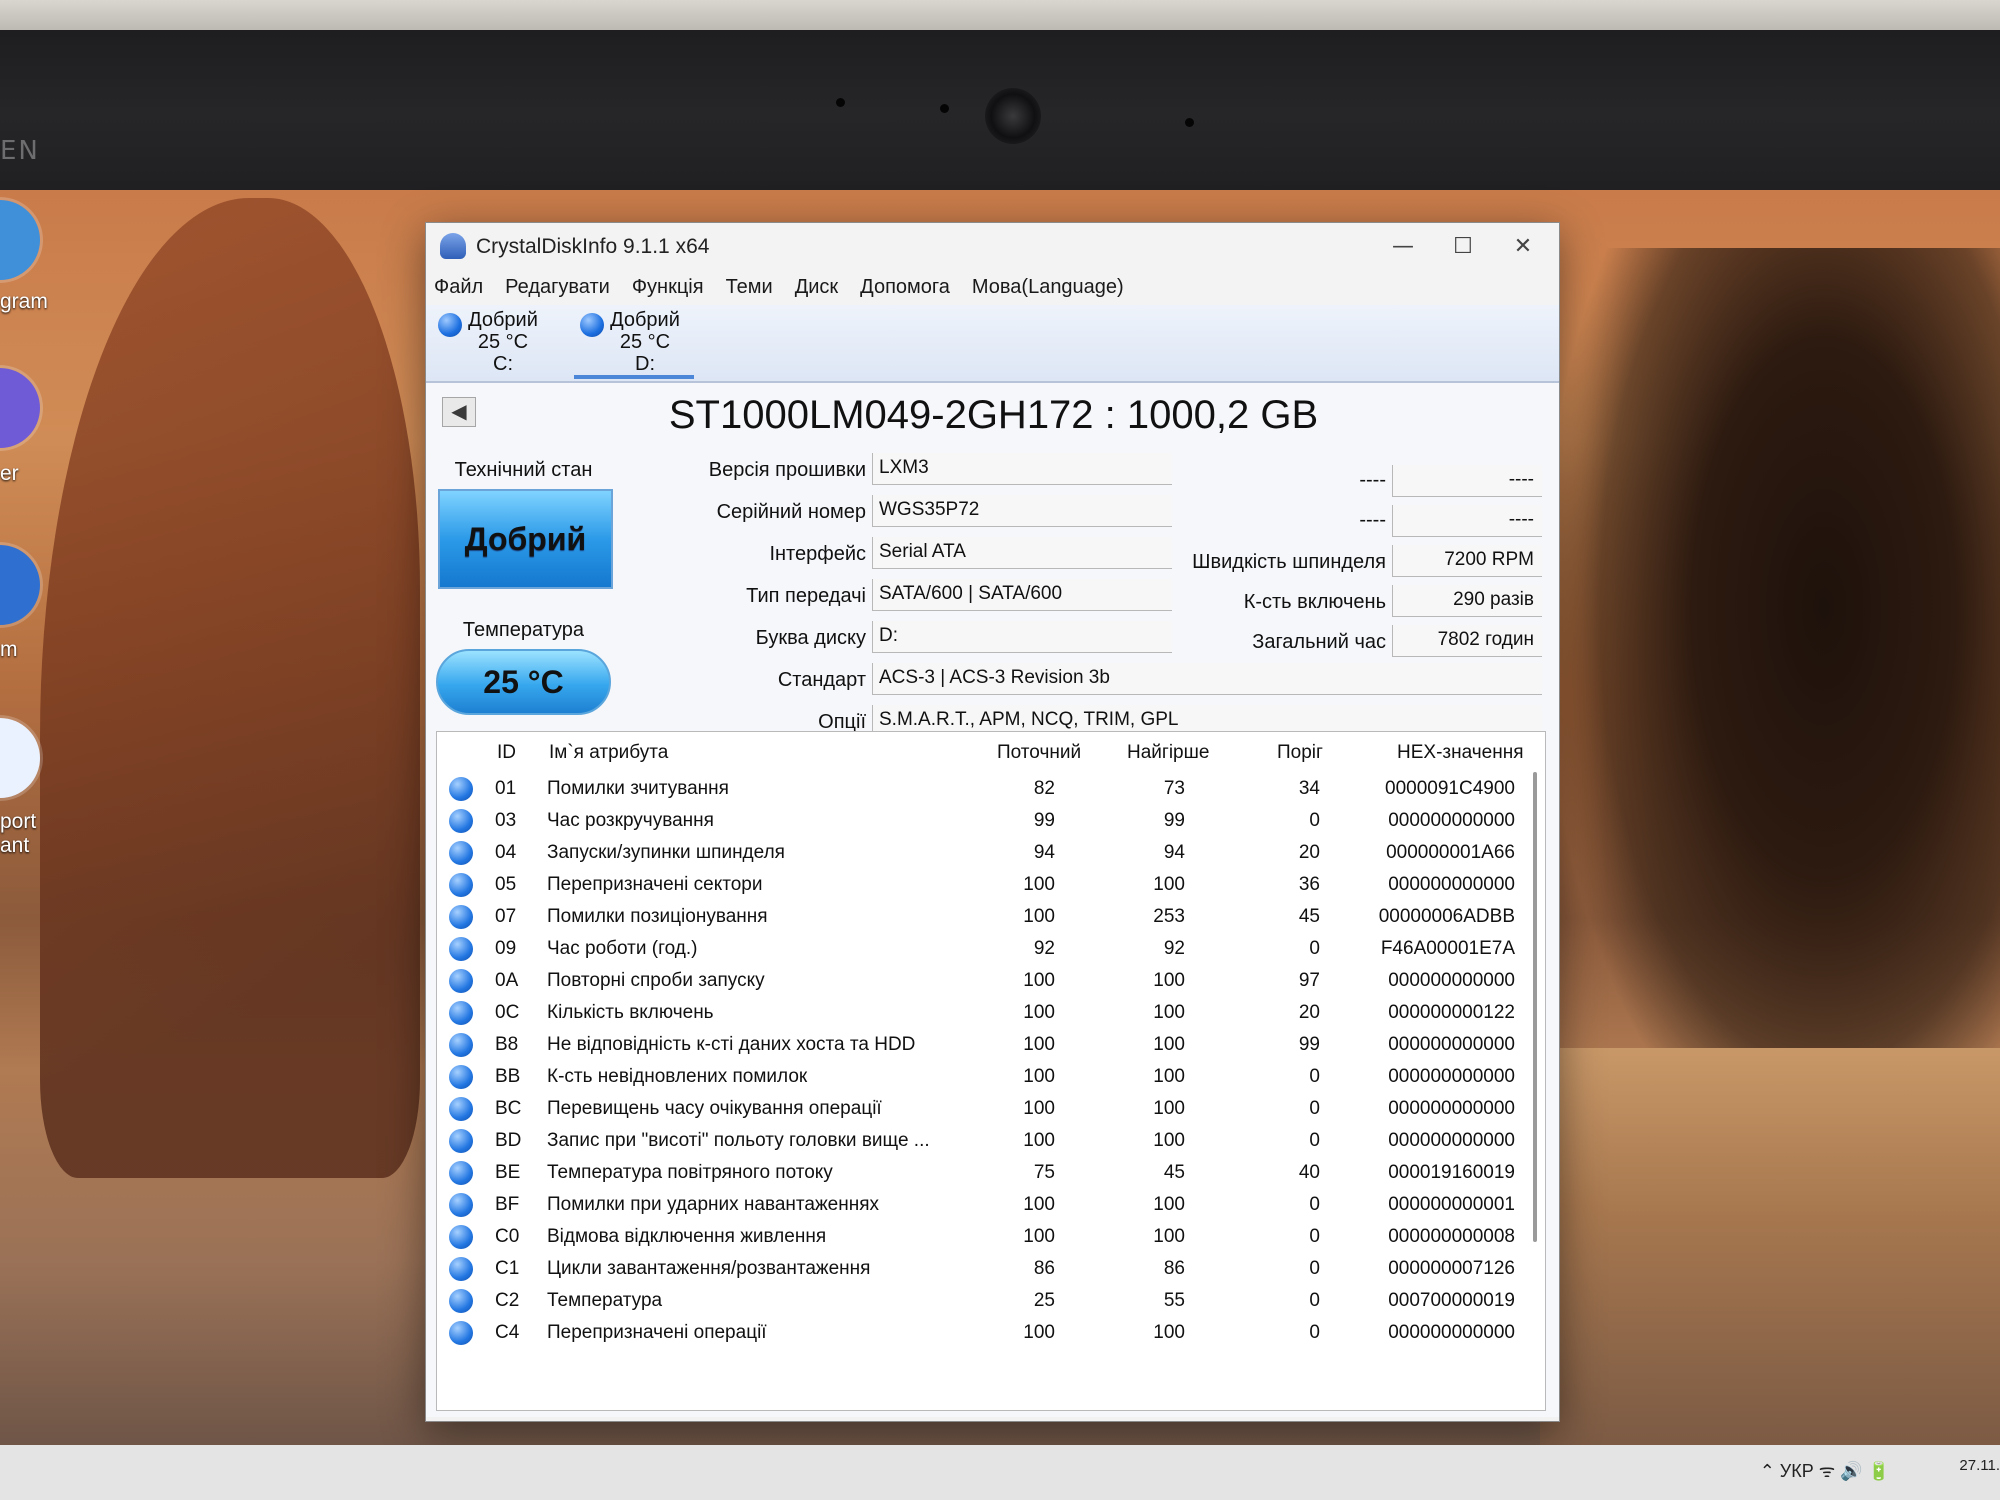  What do you see at coordinates (506, 884) in the screenshot?
I see `attribute-id: 05` at bounding box center [506, 884].